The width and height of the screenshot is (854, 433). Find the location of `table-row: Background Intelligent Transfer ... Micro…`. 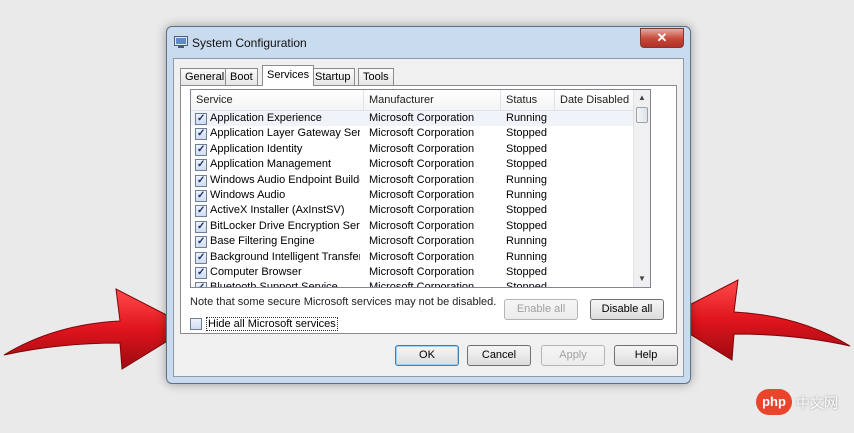

table-row: Background Intelligent Transfer ... Micro… is located at coordinates (412, 257).